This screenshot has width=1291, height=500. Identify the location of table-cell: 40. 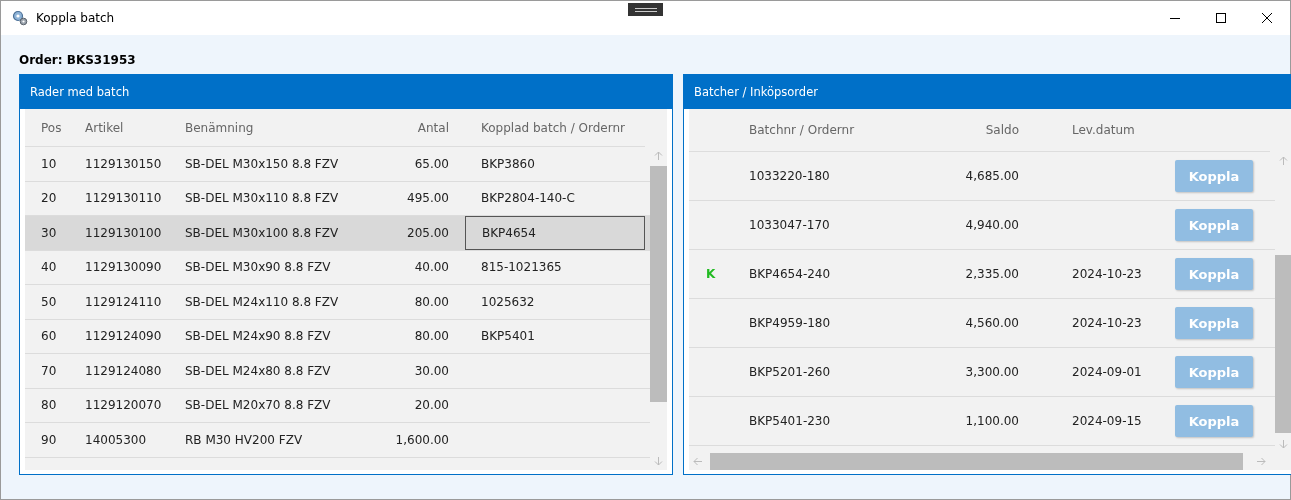
(49, 267).